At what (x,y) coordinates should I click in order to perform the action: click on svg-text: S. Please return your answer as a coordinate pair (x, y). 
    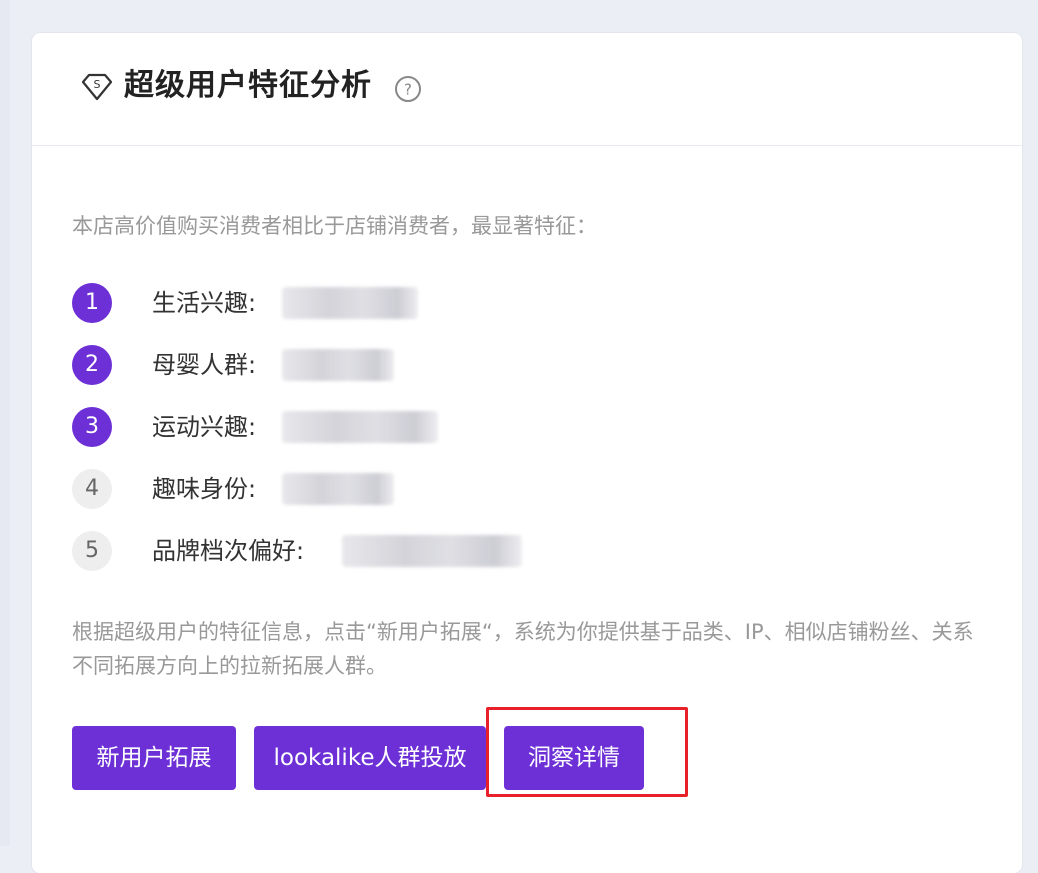
    Looking at the image, I should click on (97, 84).